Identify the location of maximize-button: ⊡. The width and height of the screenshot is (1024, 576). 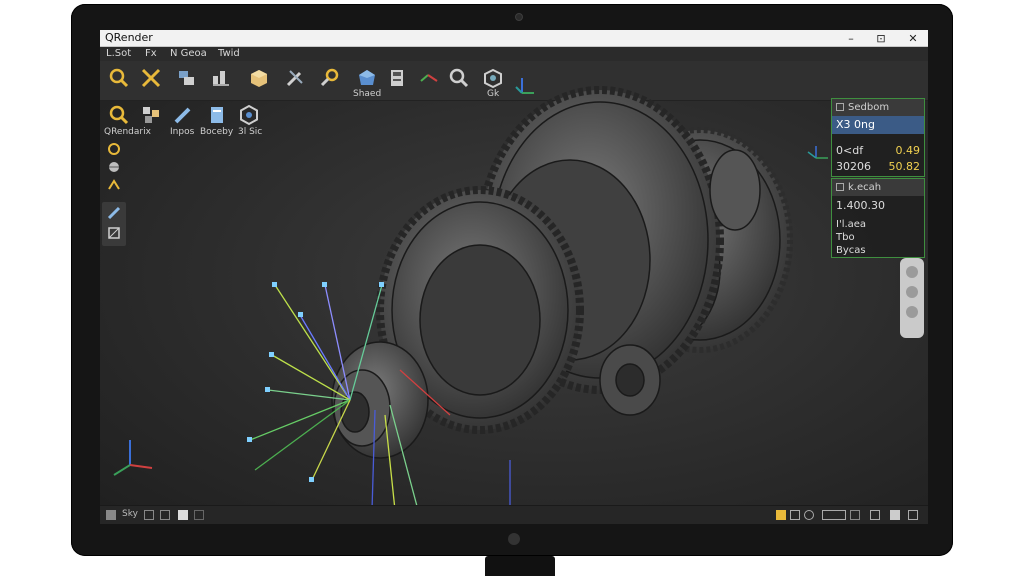
(881, 38).